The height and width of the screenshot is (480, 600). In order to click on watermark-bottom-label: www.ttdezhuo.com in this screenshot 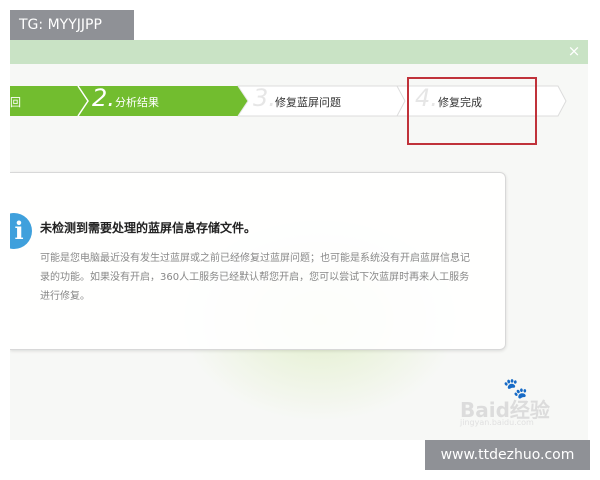, I will do `click(507, 455)`.